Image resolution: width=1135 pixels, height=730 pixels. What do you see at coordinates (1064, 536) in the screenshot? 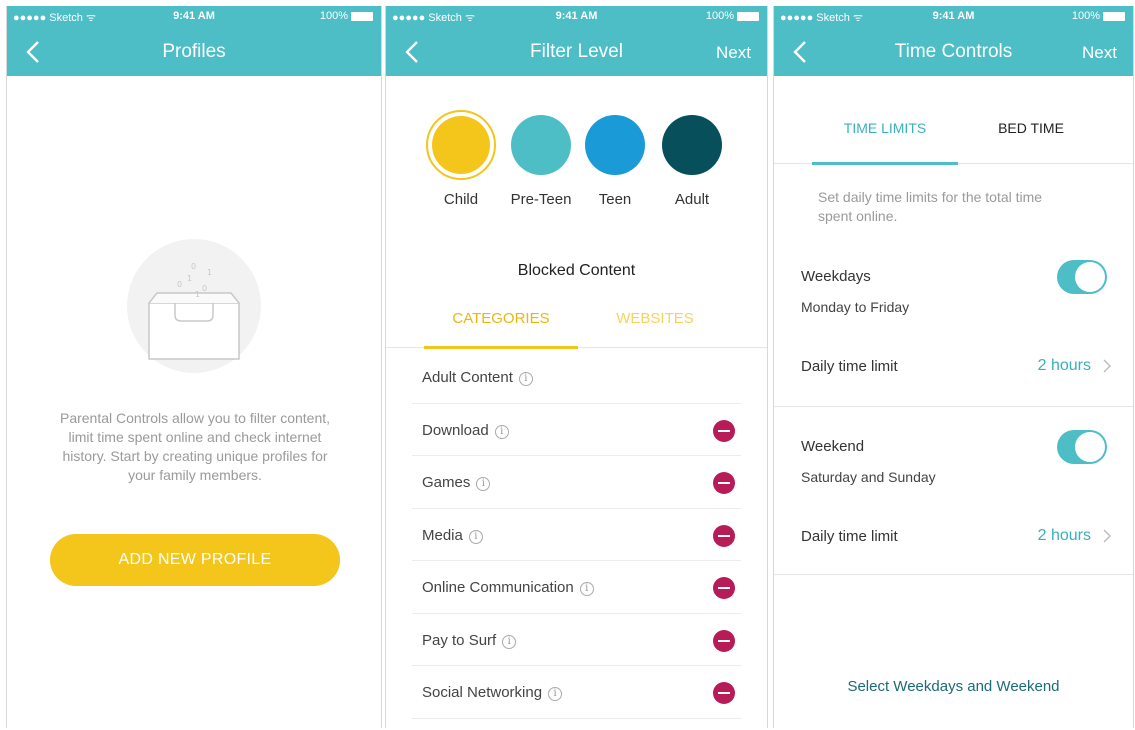
I see `weekend-daily-limit-value: 2 hours` at bounding box center [1064, 536].